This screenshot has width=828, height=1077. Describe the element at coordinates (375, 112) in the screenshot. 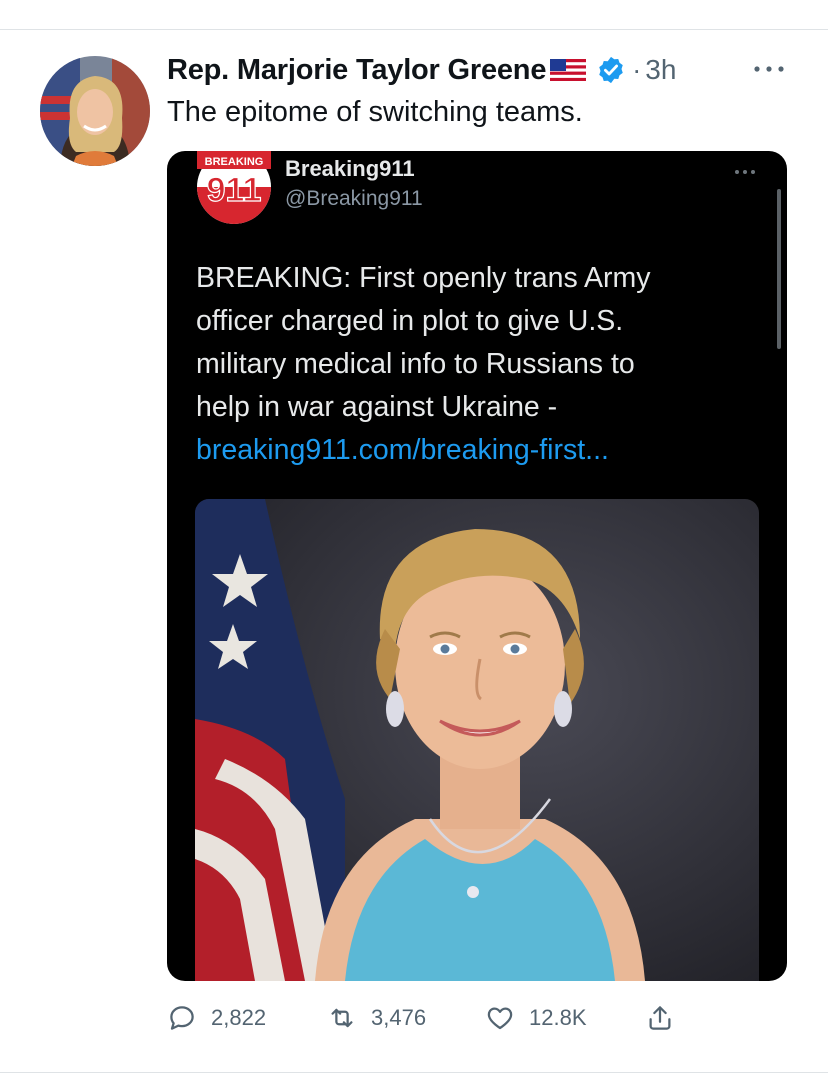

I see `tweet-text: The epitome of switching teams.` at that location.